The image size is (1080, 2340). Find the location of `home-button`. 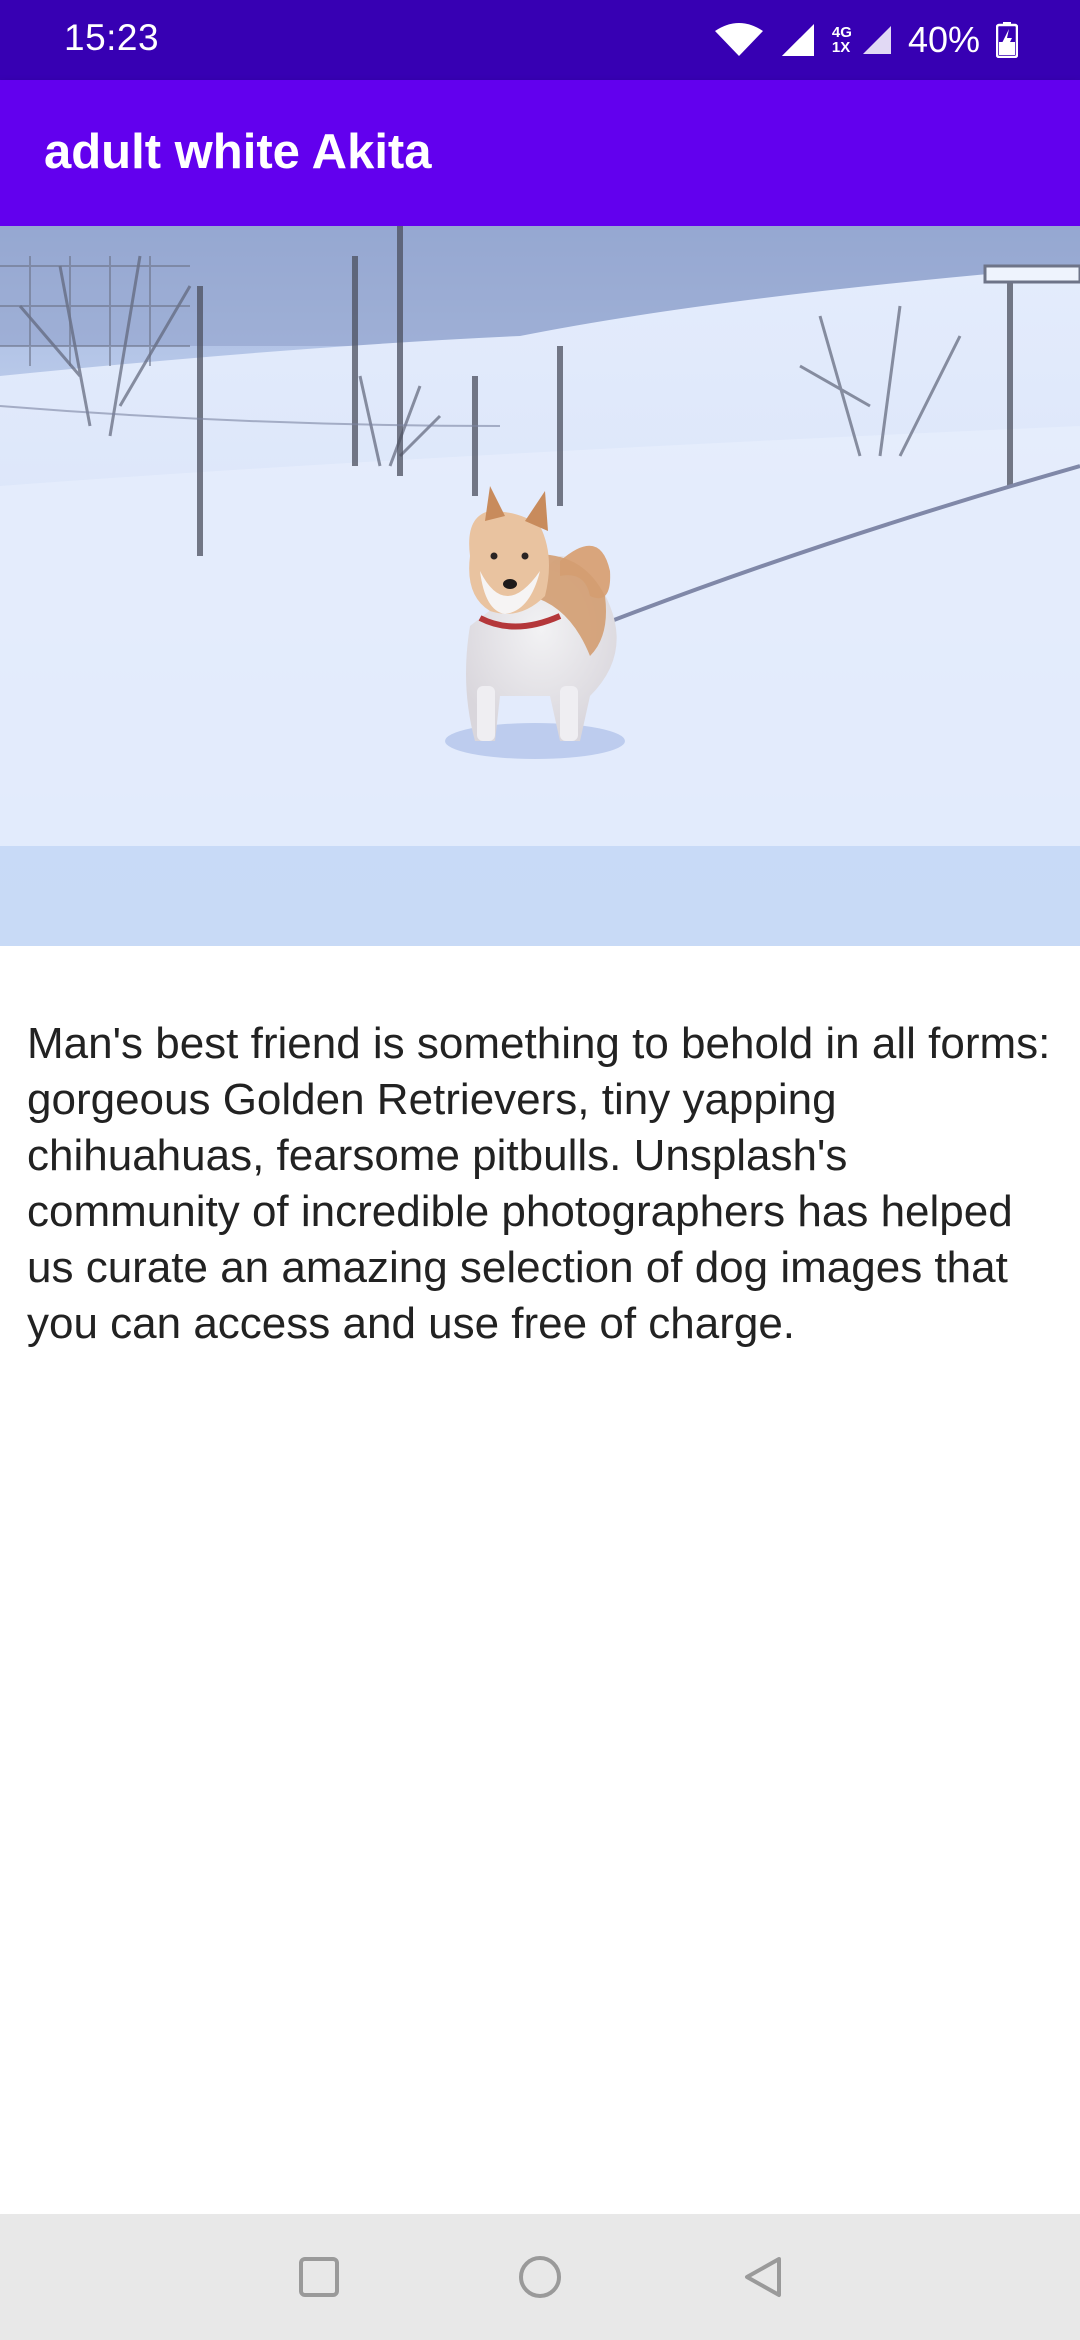

home-button is located at coordinates (540, 2277).